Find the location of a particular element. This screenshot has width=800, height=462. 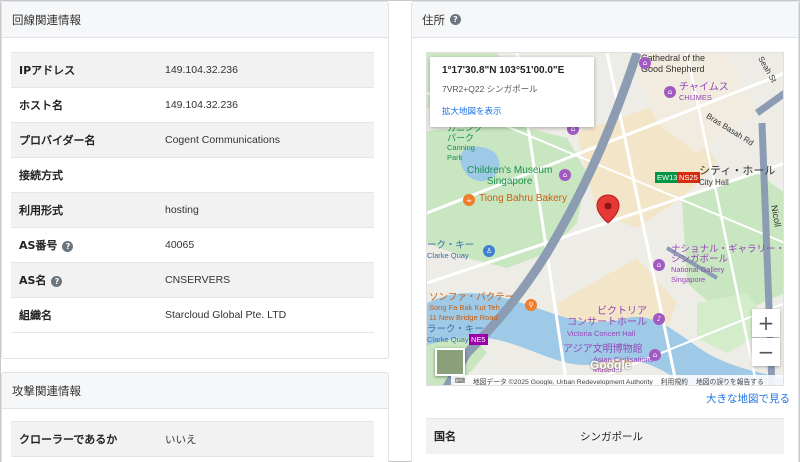

google-logo: Google is located at coordinates (611, 365).